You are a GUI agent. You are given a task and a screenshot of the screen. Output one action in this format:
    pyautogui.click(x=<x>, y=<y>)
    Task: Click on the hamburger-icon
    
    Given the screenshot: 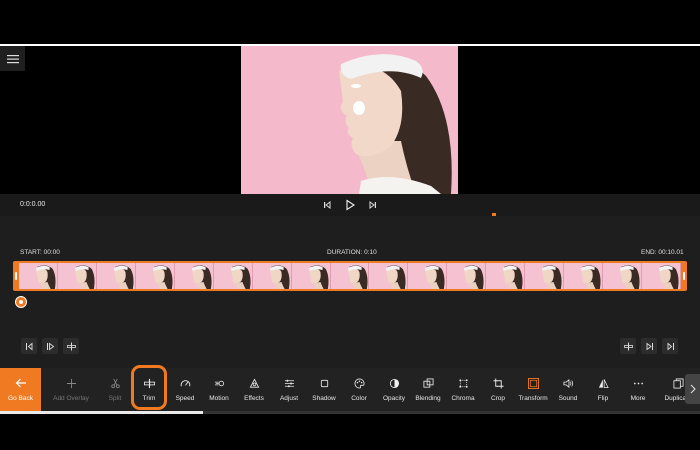 What is the action you would take?
    pyautogui.click(x=12, y=58)
    